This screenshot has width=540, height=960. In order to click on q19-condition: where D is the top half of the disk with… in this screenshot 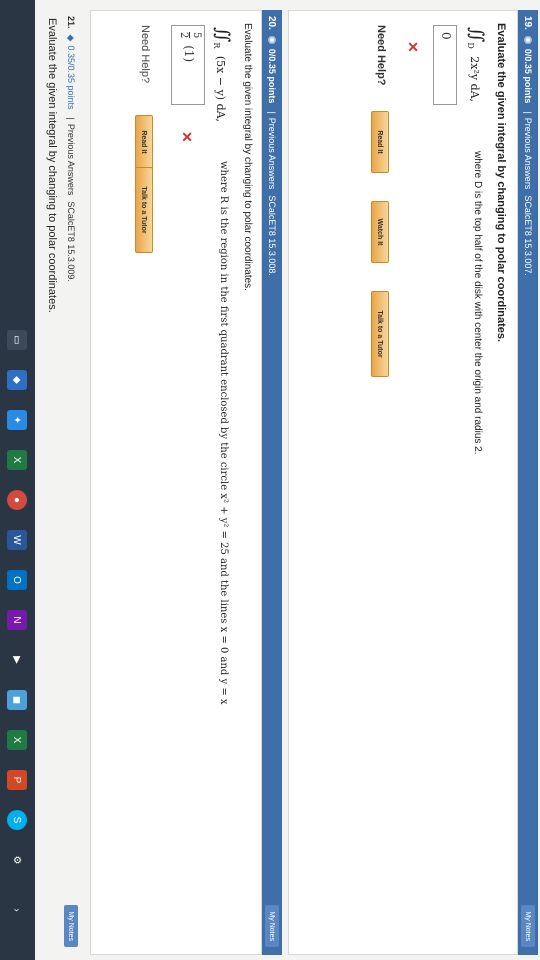, I will do `click(477, 303)`.